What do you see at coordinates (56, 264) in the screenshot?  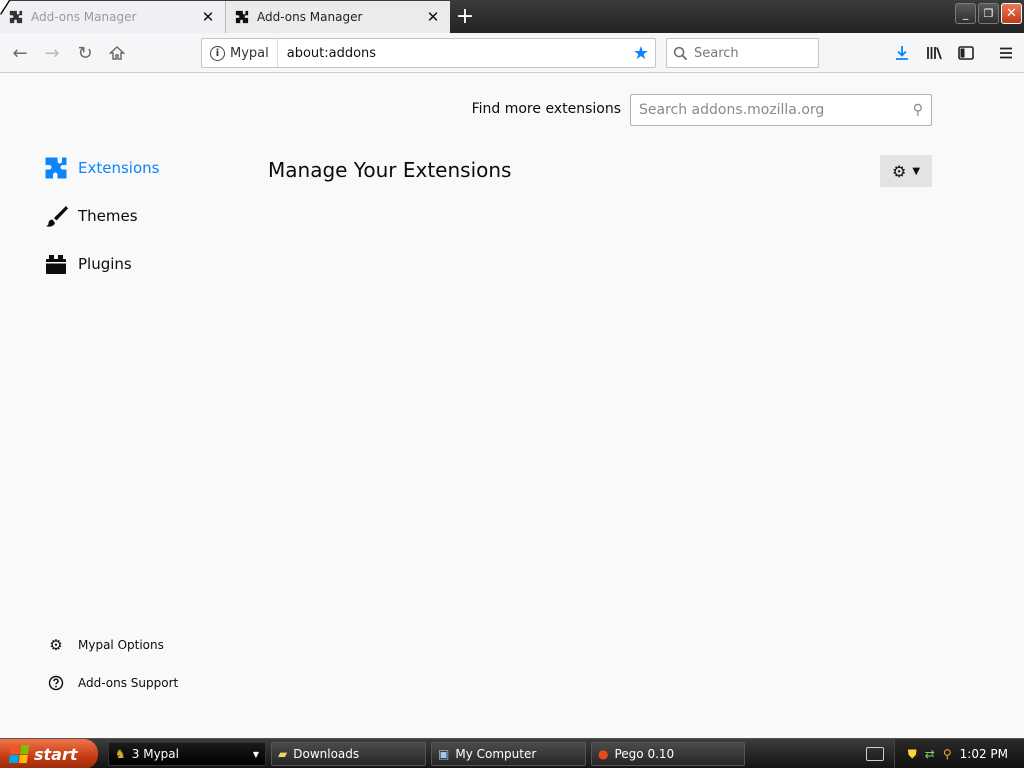 I see `plugin-icon` at bounding box center [56, 264].